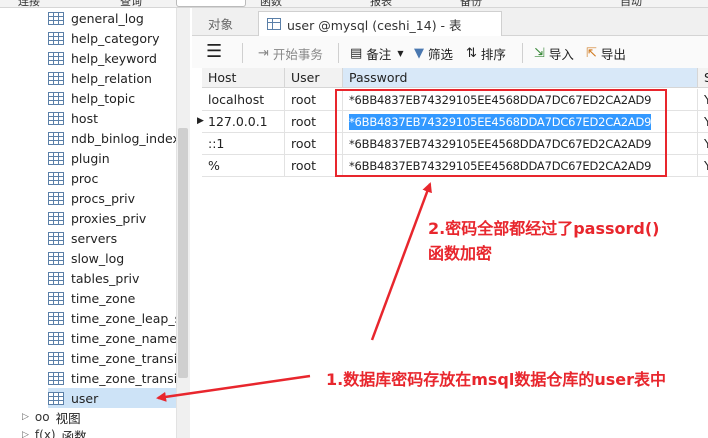 This screenshot has height=438, width=708. What do you see at coordinates (107, 18) in the screenshot?
I see `tree-table-label: general_log` at bounding box center [107, 18].